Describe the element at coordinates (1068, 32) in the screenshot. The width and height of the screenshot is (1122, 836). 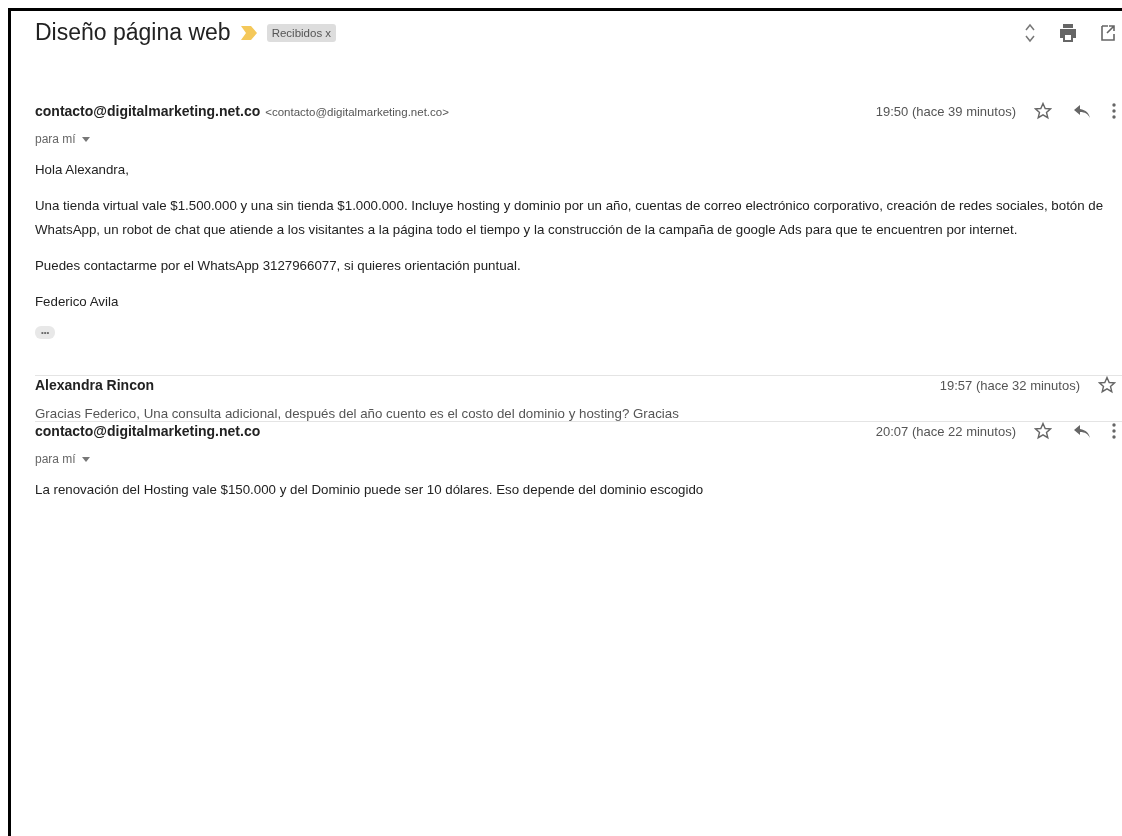
I see `print-icon` at that location.